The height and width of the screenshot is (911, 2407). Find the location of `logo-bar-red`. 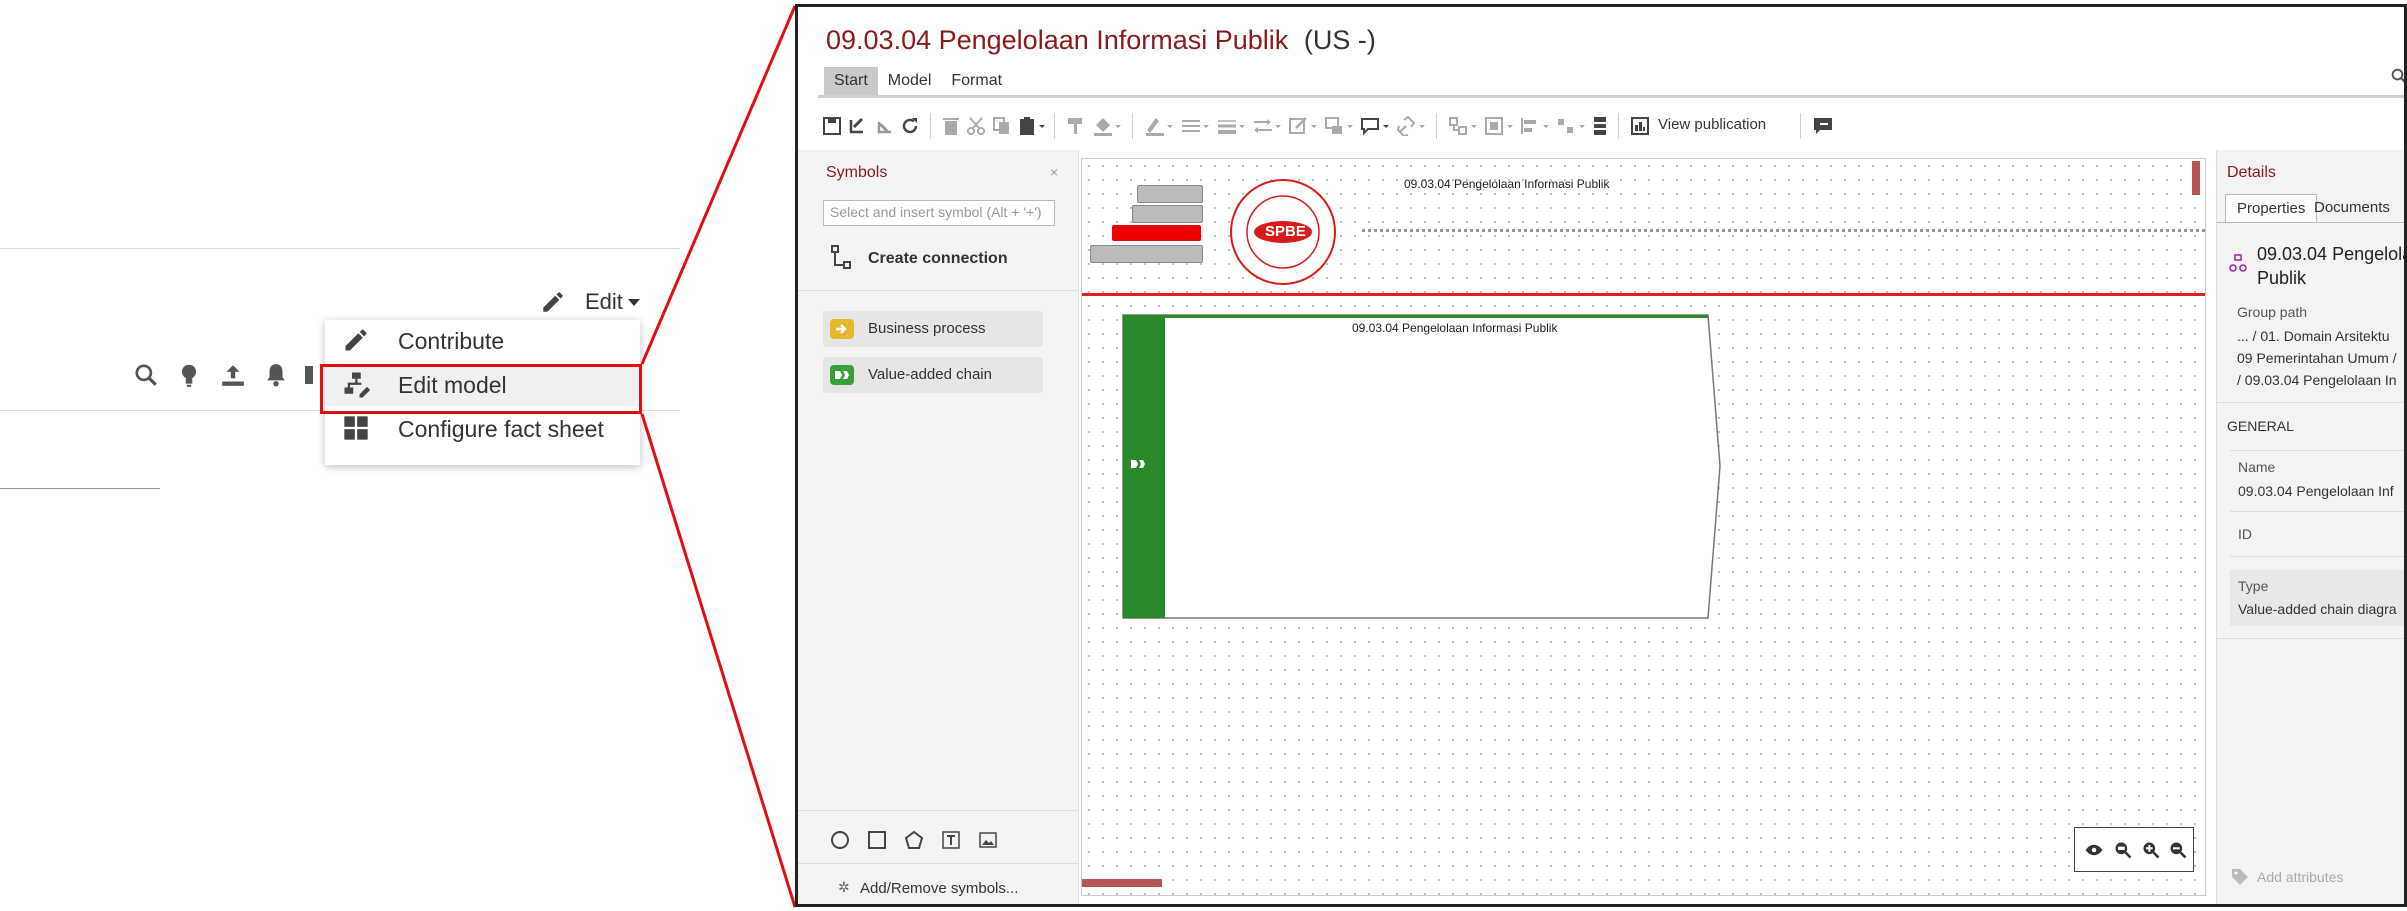

logo-bar-red is located at coordinates (1156, 233).